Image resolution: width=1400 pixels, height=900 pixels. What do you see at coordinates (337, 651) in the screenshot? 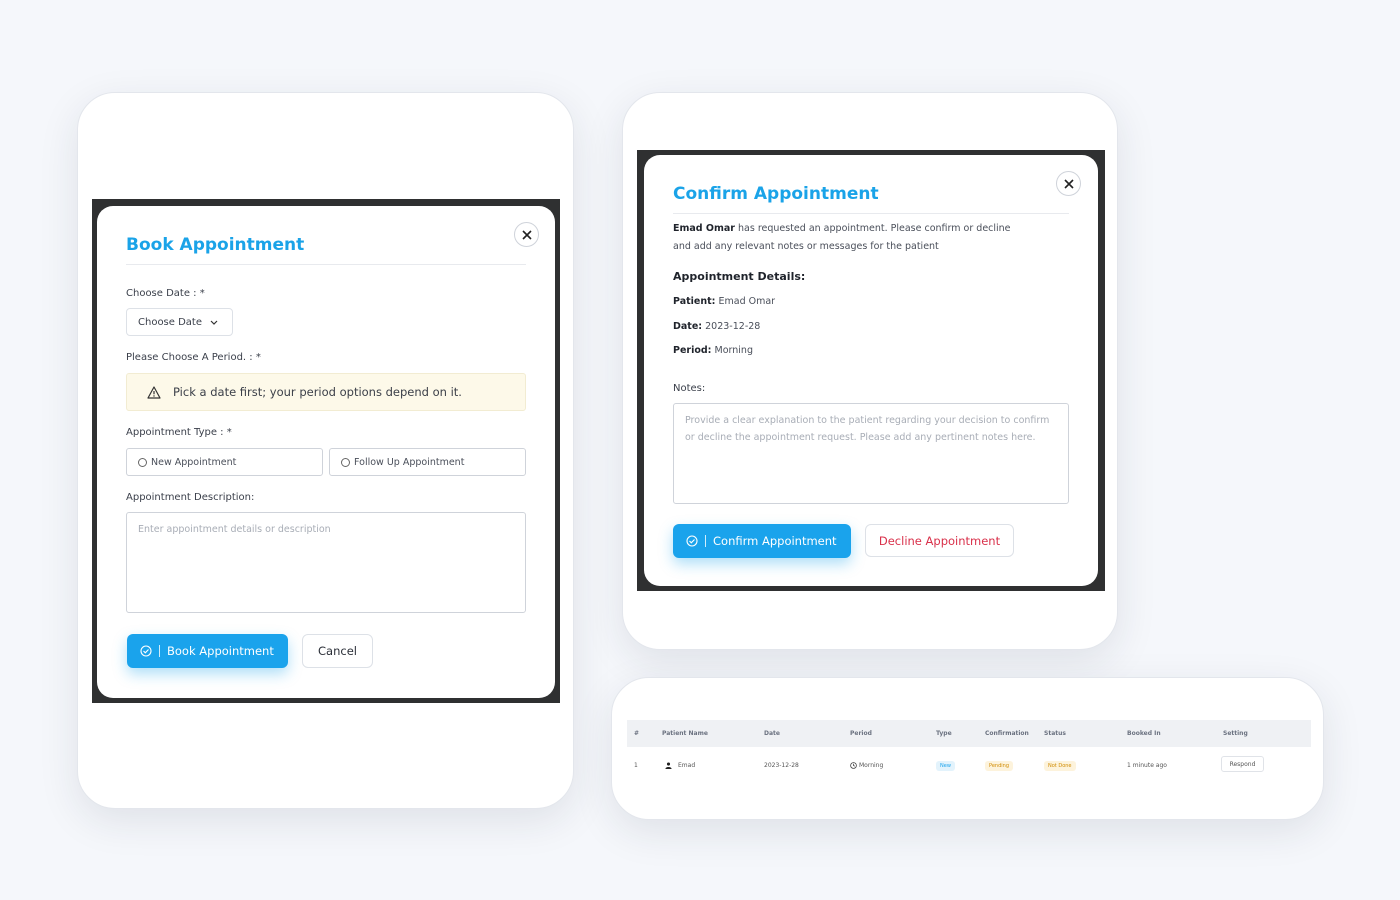
I see `cancel-button: Cancel` at bounding box center [337, 651].